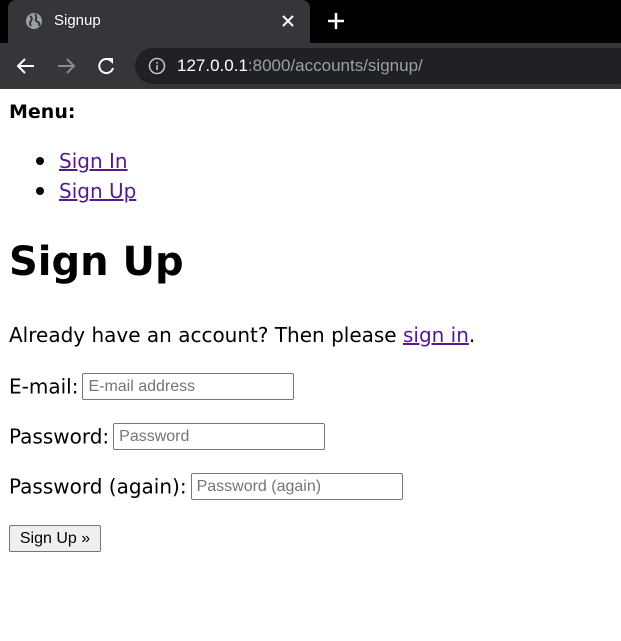 The height and width of the screenshot is (641, 621). Describe the element at coordinates (98, 486) in the screenshot. I see `password-again-label: Password (again):` at that location.